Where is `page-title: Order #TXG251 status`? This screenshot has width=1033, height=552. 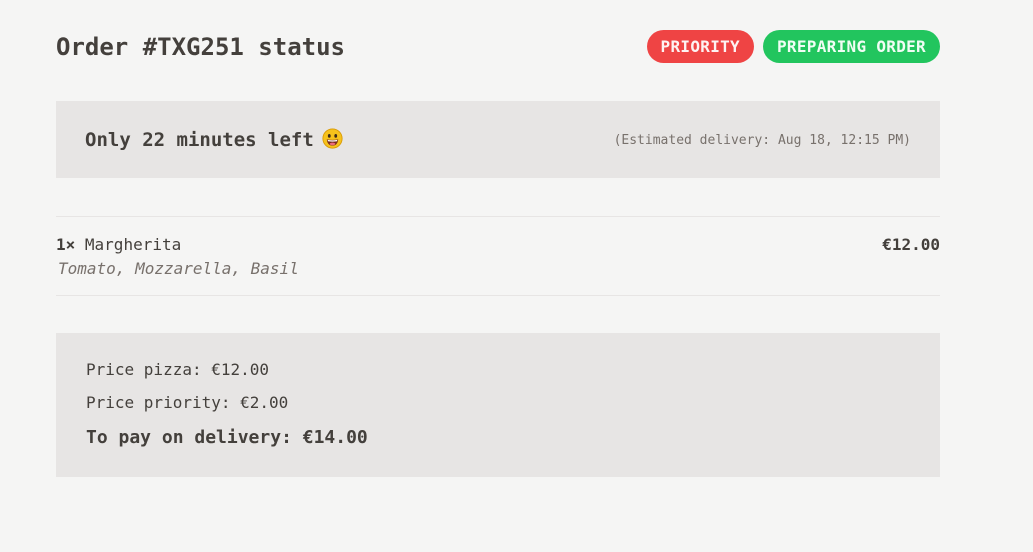 page-title: Order #TXG251 status is located at coordinates (200, 47).